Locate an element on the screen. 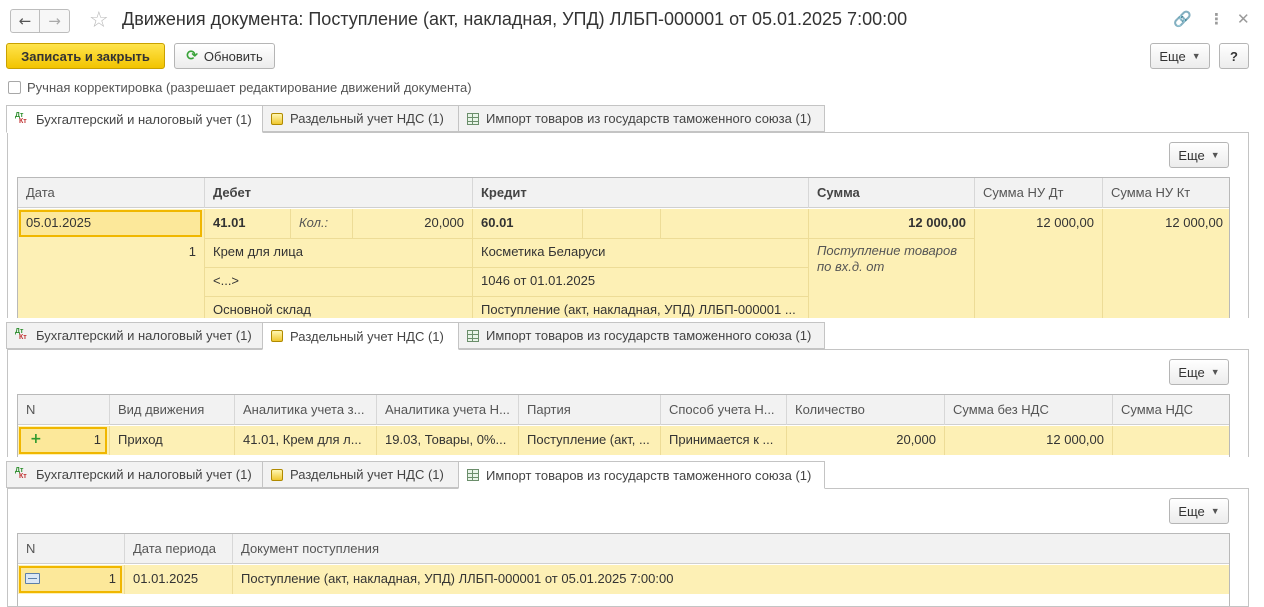  col-period-date: Дата периода is located at coordinates (179, 549).